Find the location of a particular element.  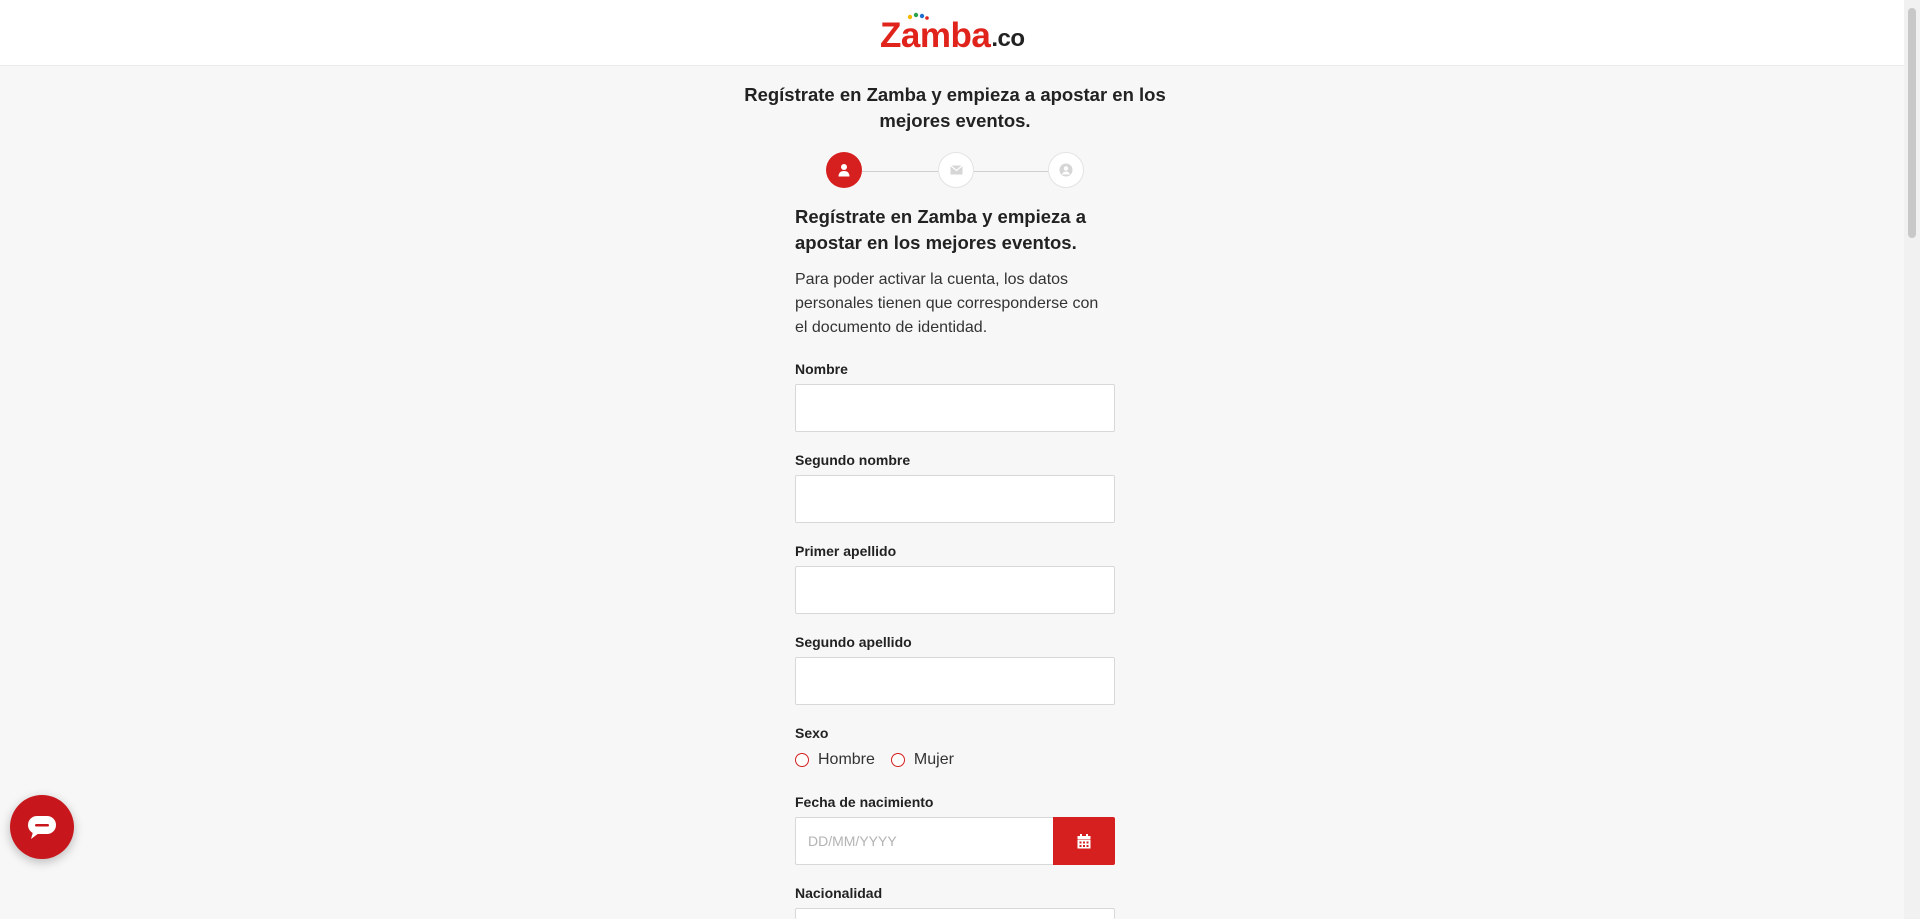

step-account is located at coordinates (1066, 170).